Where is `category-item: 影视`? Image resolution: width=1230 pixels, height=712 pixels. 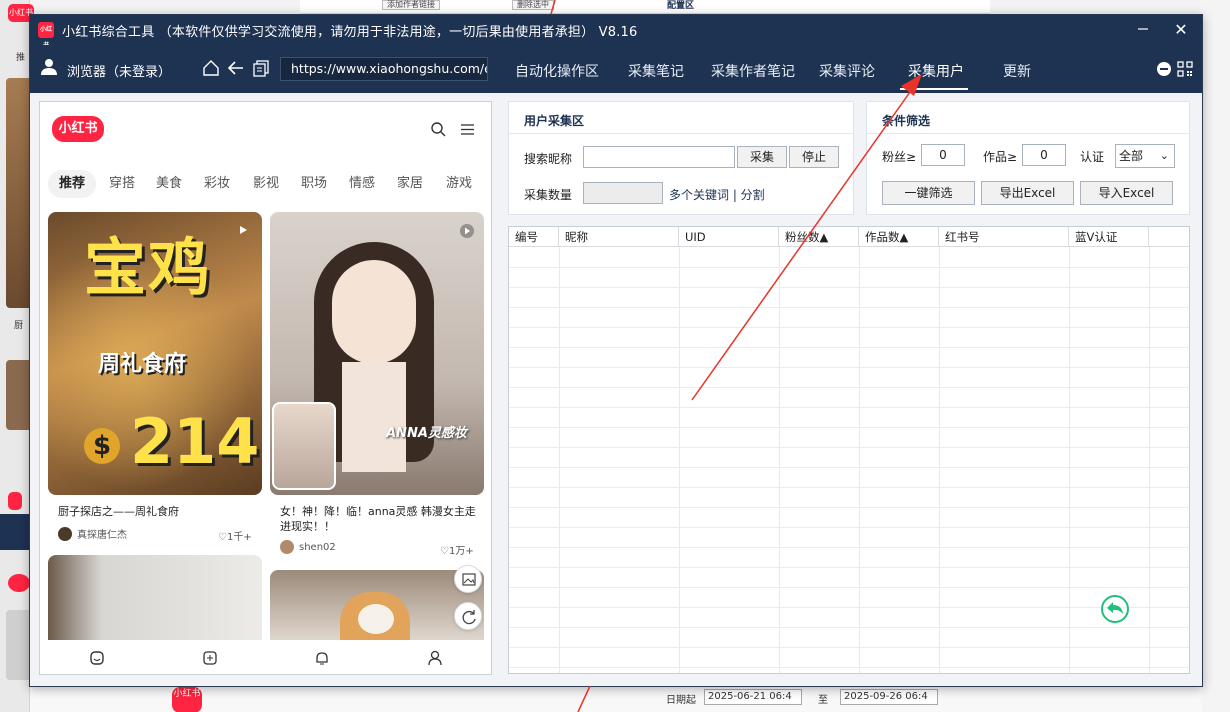
category-item: 影视 is located at coordinates (266, 184).